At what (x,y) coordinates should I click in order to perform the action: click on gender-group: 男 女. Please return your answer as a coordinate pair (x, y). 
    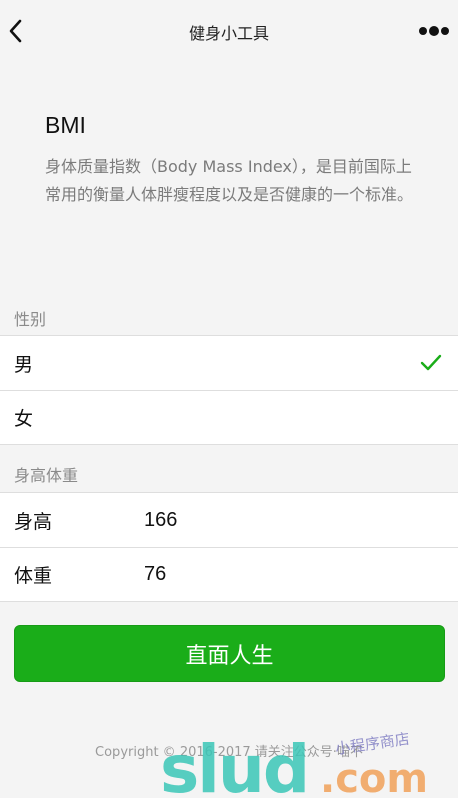
    Looking at the image, I should click on (229, 390).